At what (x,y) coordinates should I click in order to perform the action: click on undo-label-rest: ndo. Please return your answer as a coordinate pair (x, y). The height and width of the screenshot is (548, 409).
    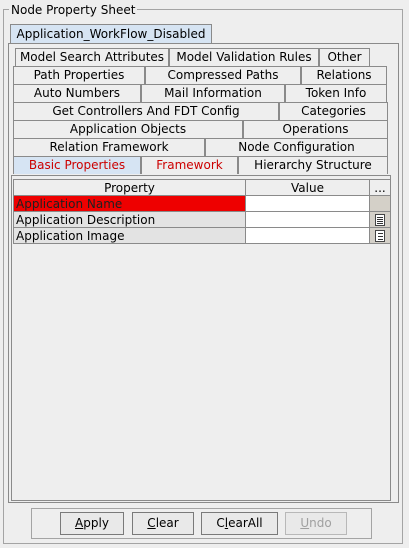
    Looking at the image, I should click on (320, 523).